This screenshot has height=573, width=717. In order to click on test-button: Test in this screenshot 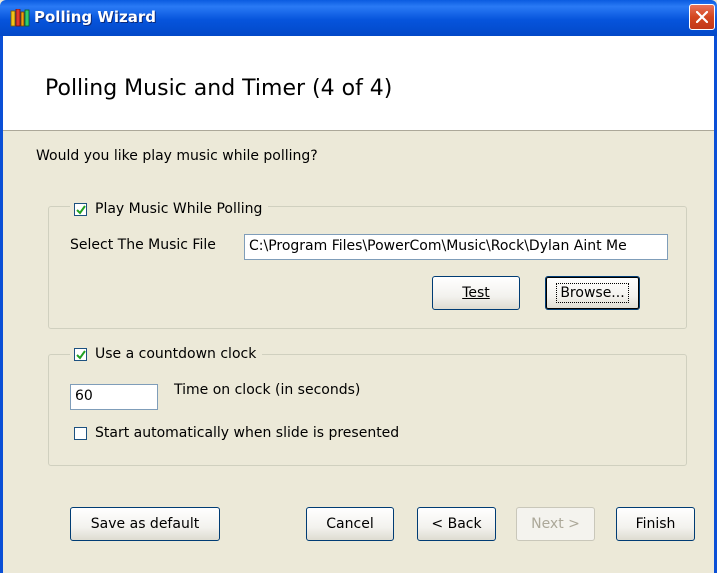, I will do `click(476, 293)`.